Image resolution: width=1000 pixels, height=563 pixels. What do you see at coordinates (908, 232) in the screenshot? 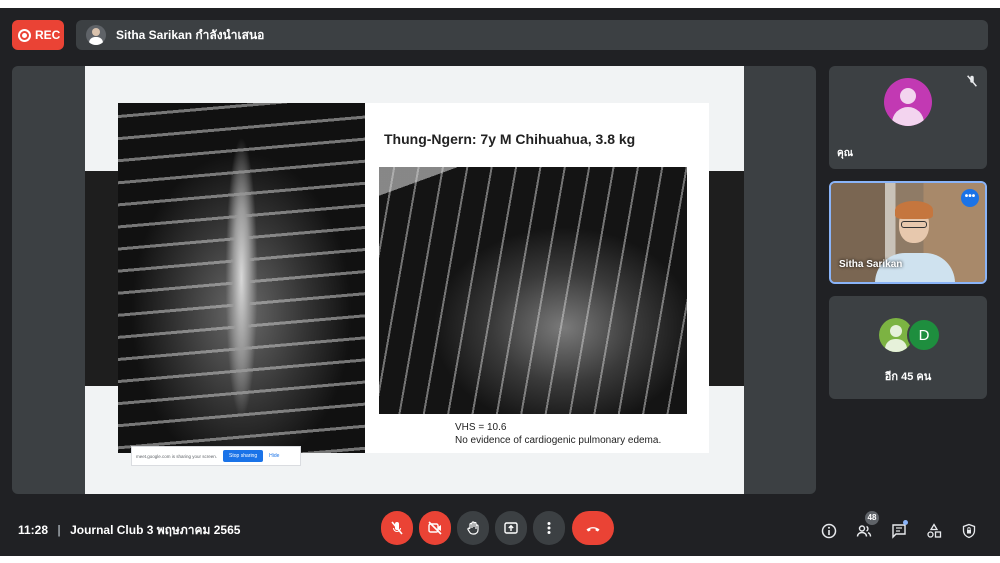
I see `presenter-tile: ••• Sitha Sarikan` at bounding box center [908, 232].